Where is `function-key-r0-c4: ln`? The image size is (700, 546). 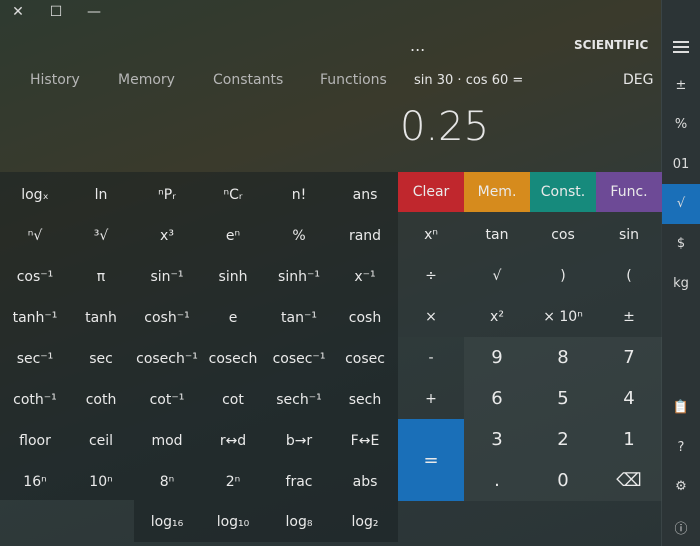 function-key-r0-c4: ln is located at coordinates (101, 194).